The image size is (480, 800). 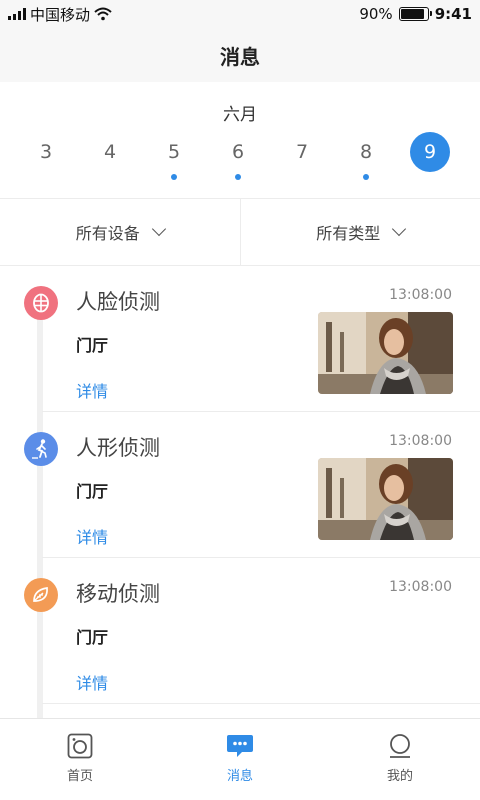 I want to click on calendar-day: 9, so click(x=430, y=152).